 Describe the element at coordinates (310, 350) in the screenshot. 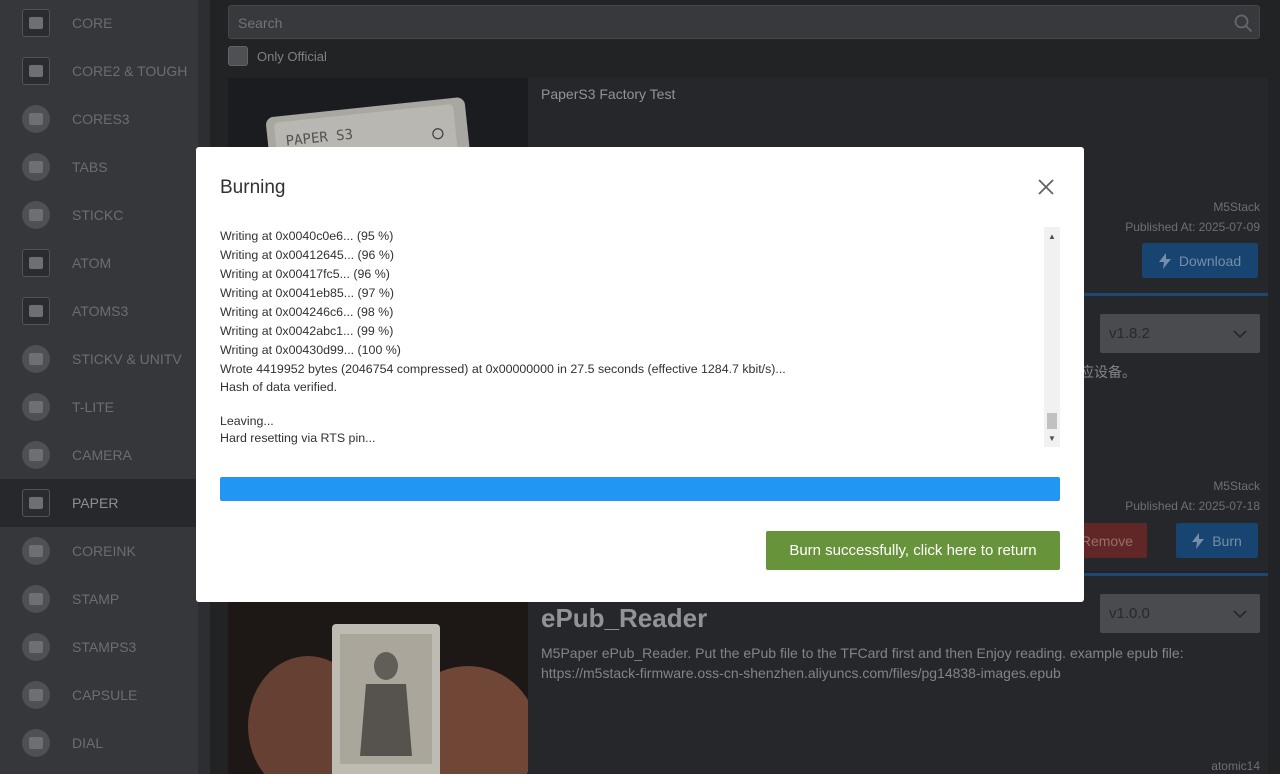

I see `log-line: Writing at 0x00430d99... (100 %)` at that location.